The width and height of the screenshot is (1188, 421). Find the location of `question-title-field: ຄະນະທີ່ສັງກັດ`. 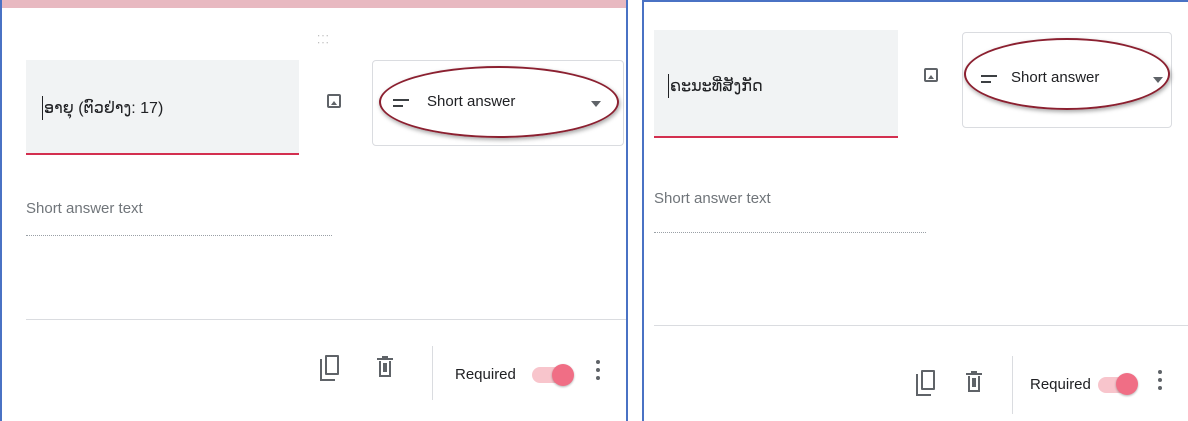

question-title-field: ຄະນະທີ່ສັງກັດ is located at coordinates (776, 84).